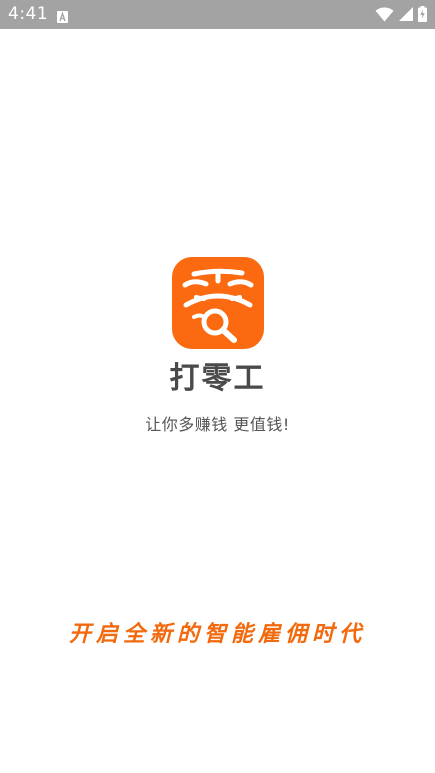  I want to click on font-a-icon, so click(62, 15).